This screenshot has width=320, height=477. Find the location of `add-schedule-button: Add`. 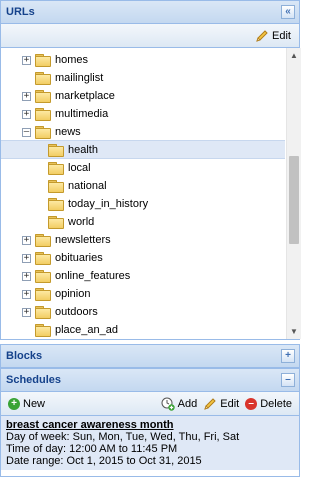

add-schedule-button: Add is located at coordinates (179, 404).